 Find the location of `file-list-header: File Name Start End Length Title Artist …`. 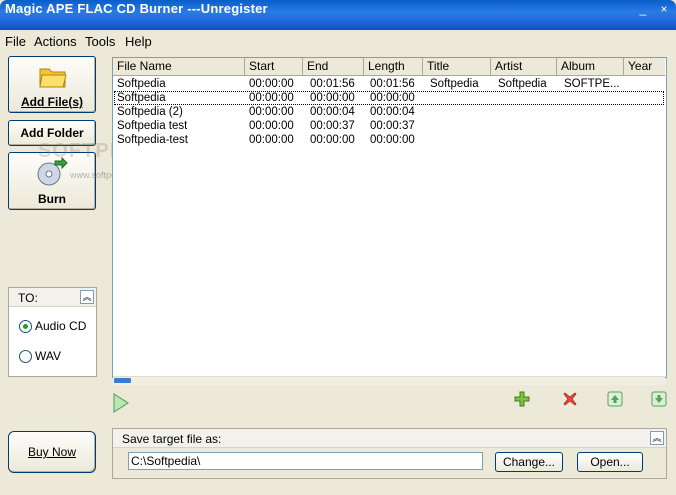

file-list-header: File Name Start End Length Title Artist … is located at coordinates (389, 67).